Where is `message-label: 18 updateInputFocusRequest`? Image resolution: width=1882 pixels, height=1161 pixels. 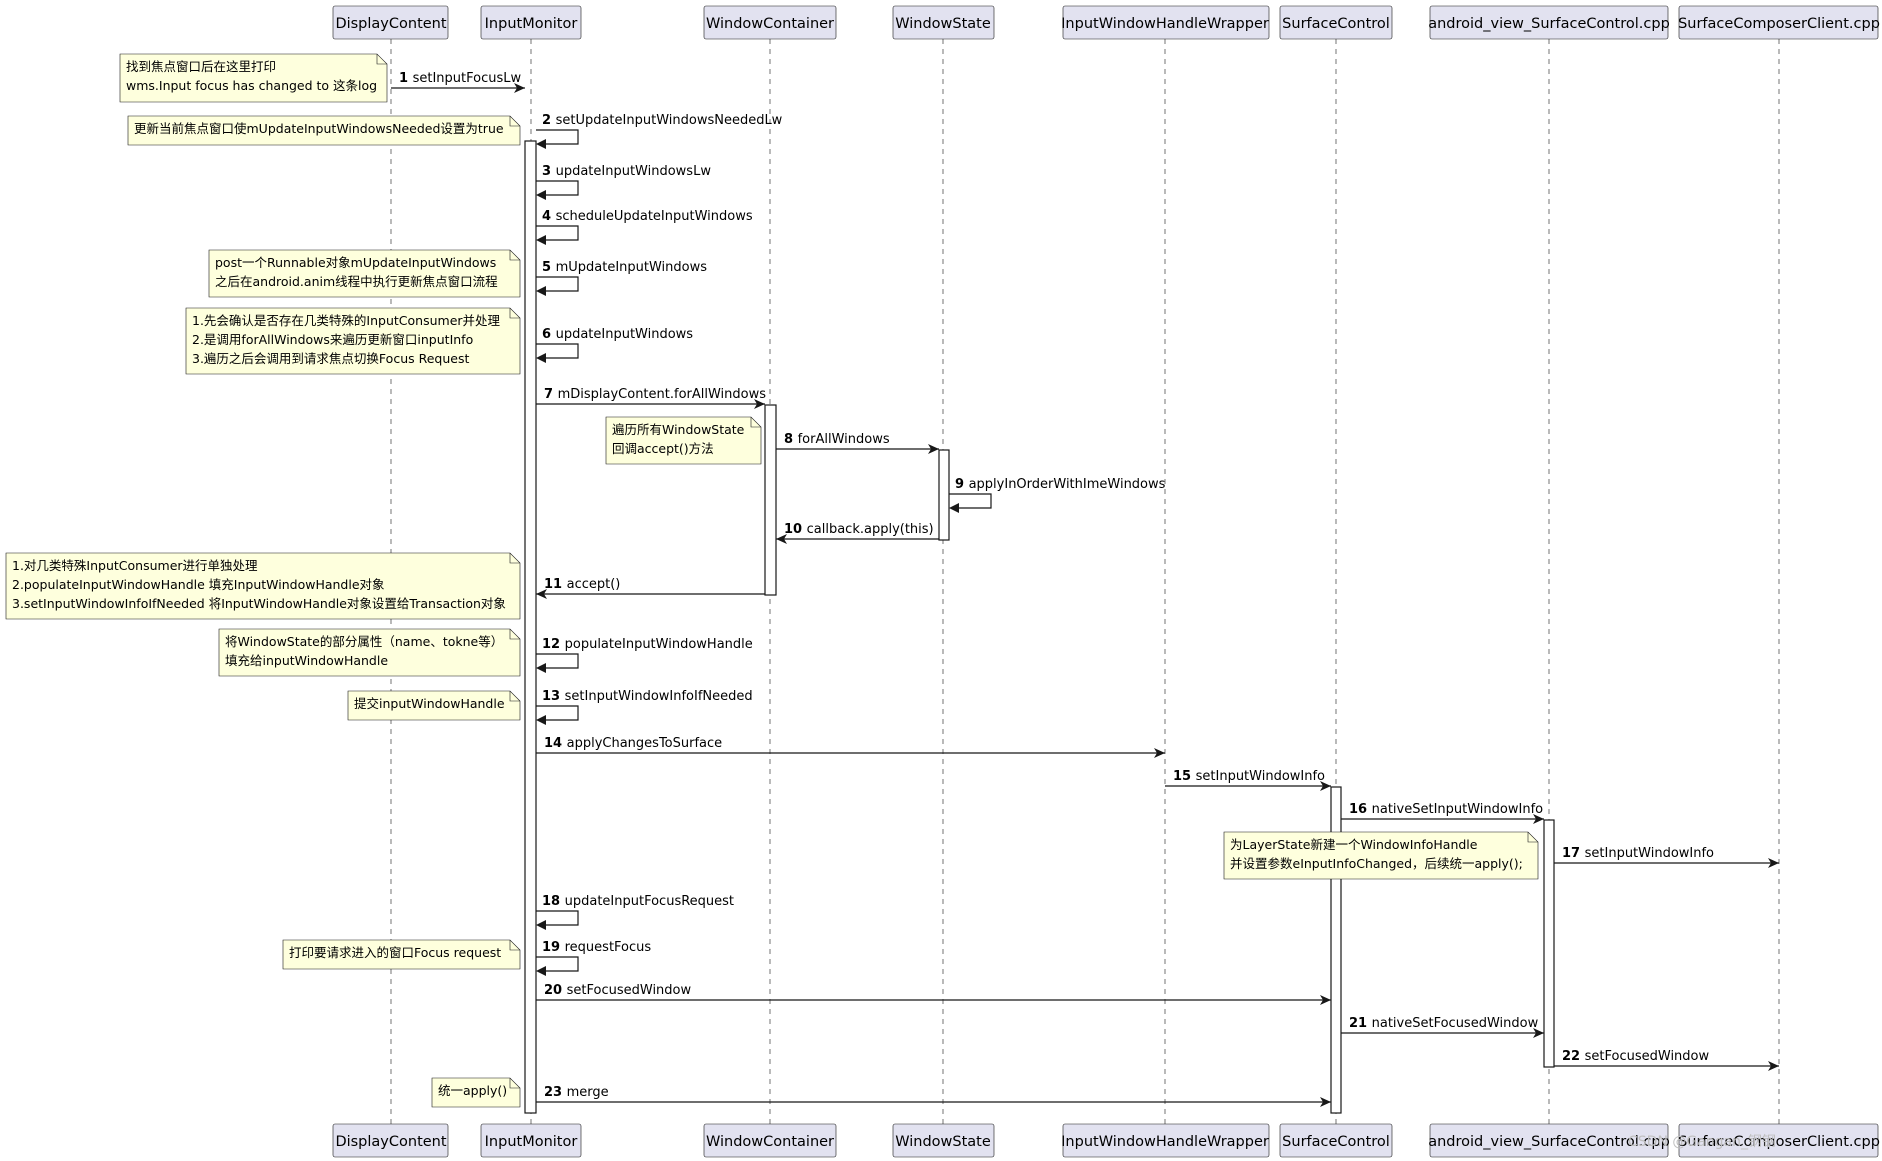 message-label: 18 updateInputFocusRequest is located at coordinates (638, 901).